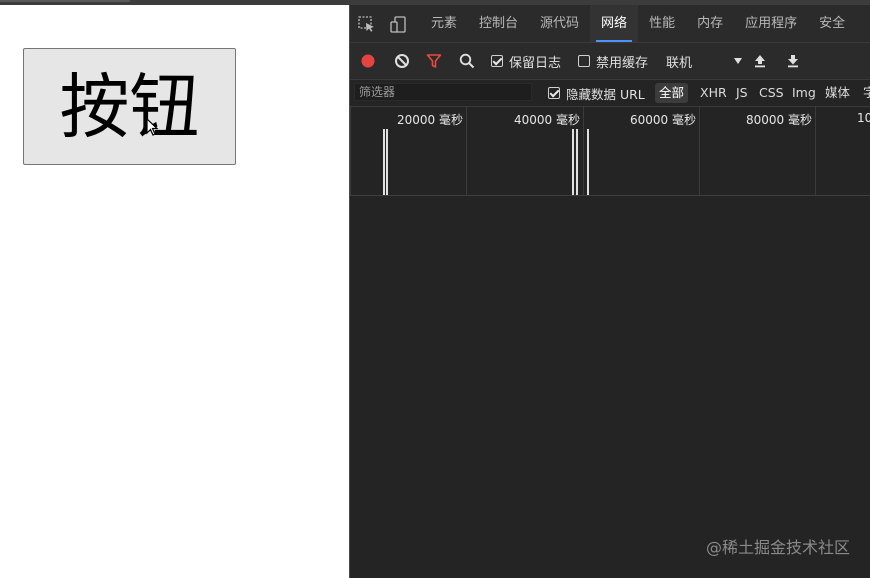 The width and height of the screenshot is (870, 578). Describe the element at coordinates (498, 23) in the screenshot. I see `tab-console: 控制台` at that location.